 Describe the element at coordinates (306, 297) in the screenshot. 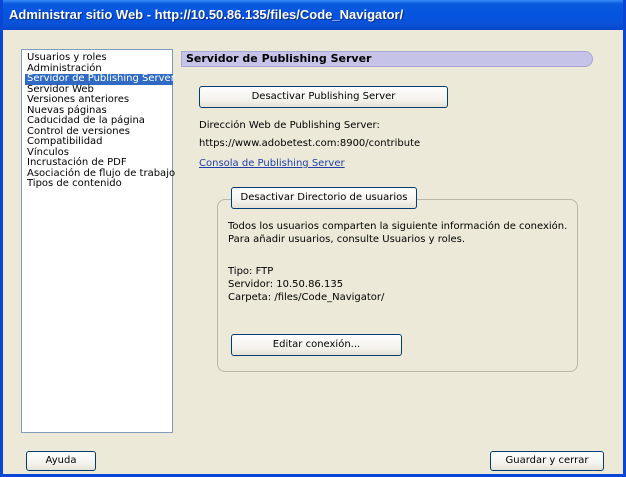

I see `connection-folder: Carpeta: /files/Code_Navigator/` at that location.